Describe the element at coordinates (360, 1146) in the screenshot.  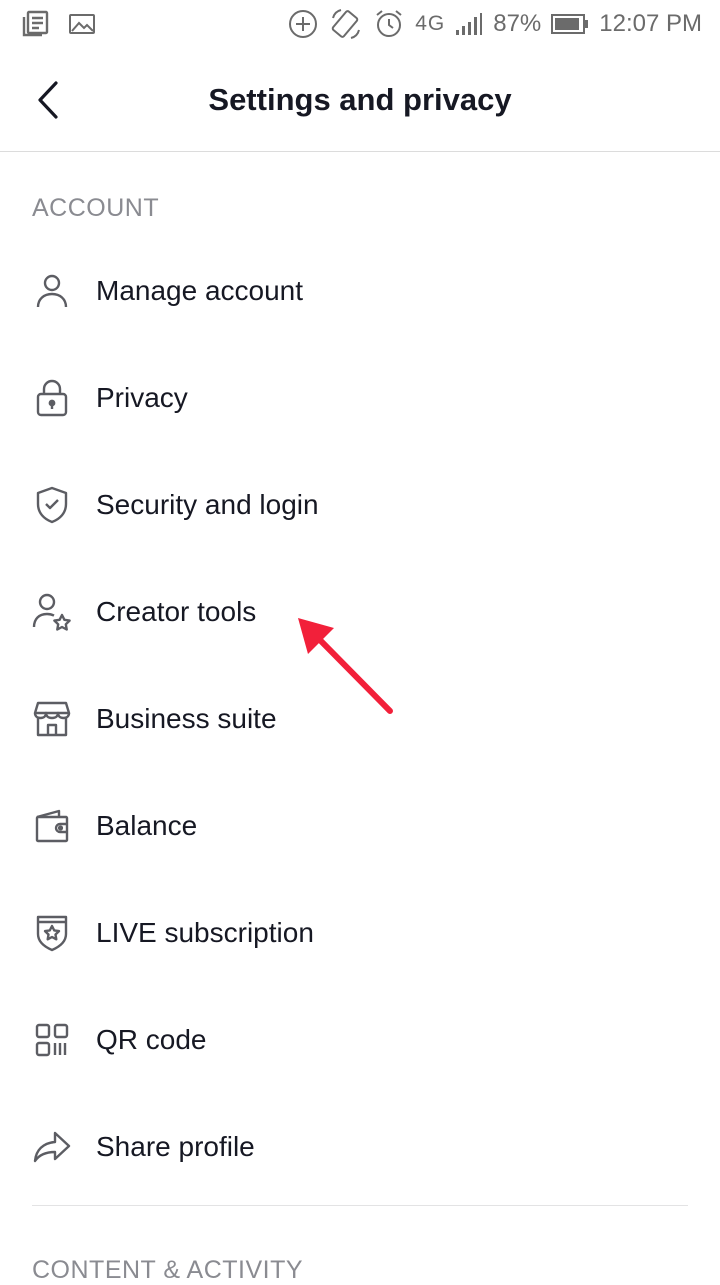
I see `menu-item-share-profile: Share profile` at that location.